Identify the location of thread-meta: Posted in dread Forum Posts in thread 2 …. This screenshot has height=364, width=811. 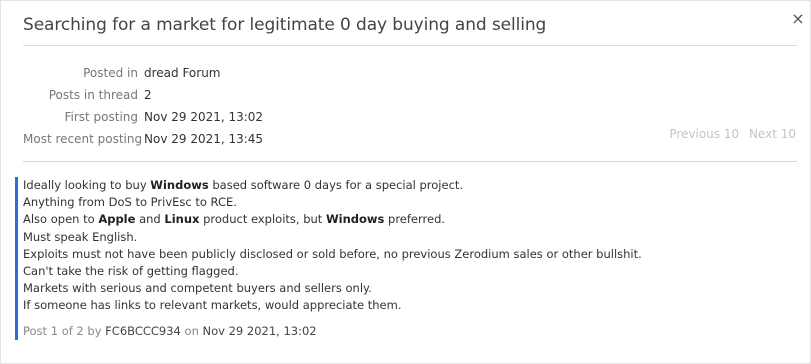
(143, 106).